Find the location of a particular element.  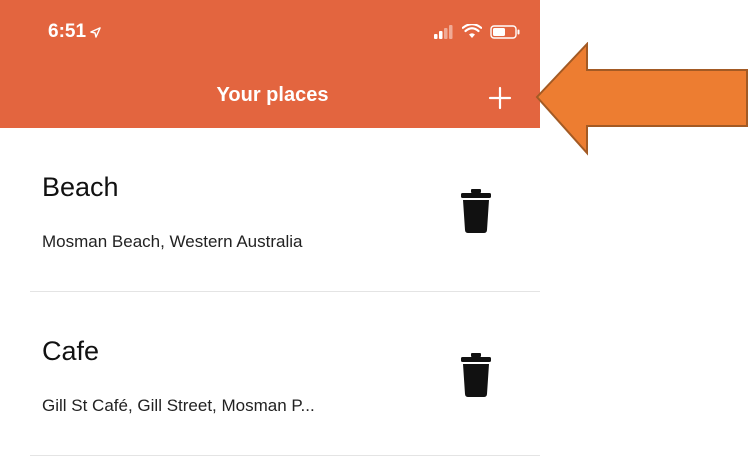

location-arrow-icon is located at coordinates (95, 32).